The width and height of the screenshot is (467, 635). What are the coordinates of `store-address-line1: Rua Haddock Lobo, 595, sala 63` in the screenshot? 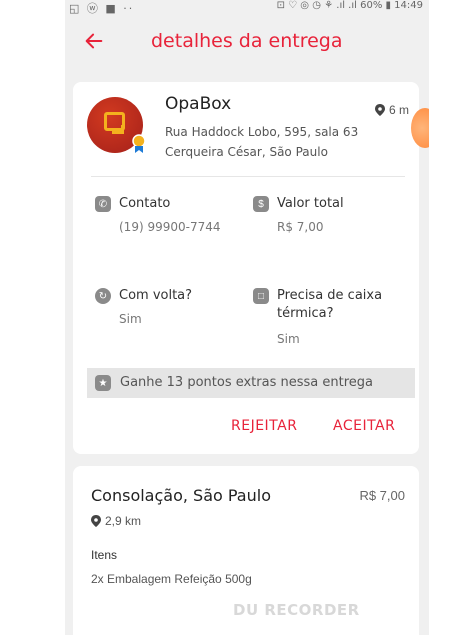 It's located at (262, 132).